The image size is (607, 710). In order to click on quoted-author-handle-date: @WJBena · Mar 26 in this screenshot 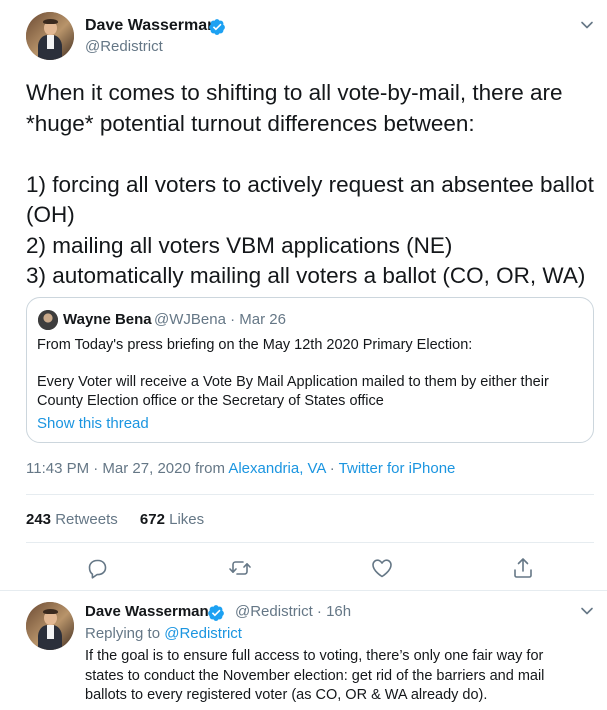, I will do `click(220, 319)`.